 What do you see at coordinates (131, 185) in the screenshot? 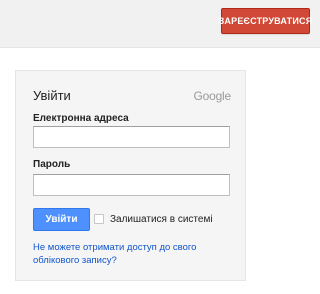
I see `password-field` at bounding box center [131, 185].